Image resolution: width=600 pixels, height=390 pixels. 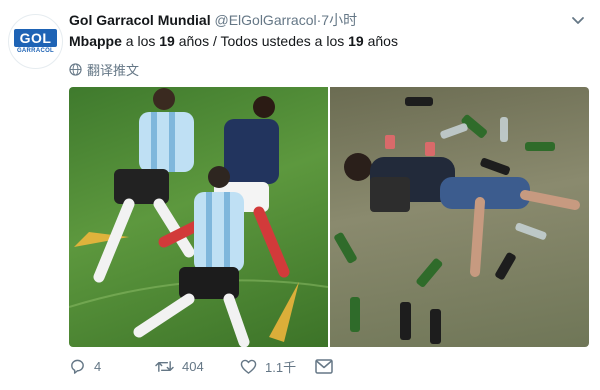 What do you see at coordinates (112, 366) in the screenshot?
I see `reply-button: 4` at bounding box center [112, 366].